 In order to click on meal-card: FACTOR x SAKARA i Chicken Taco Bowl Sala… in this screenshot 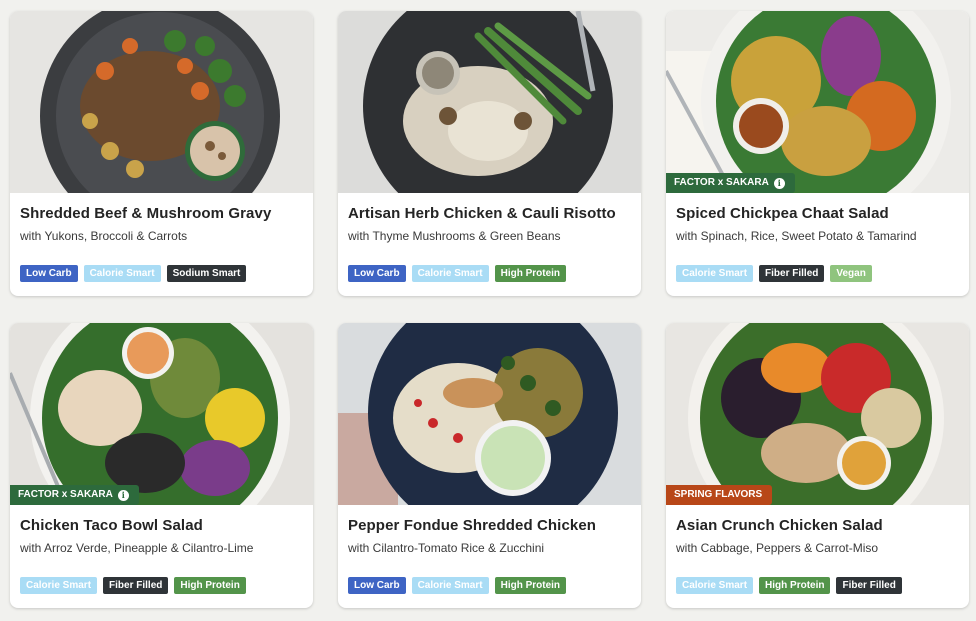, I will do `click(161, 465)`.